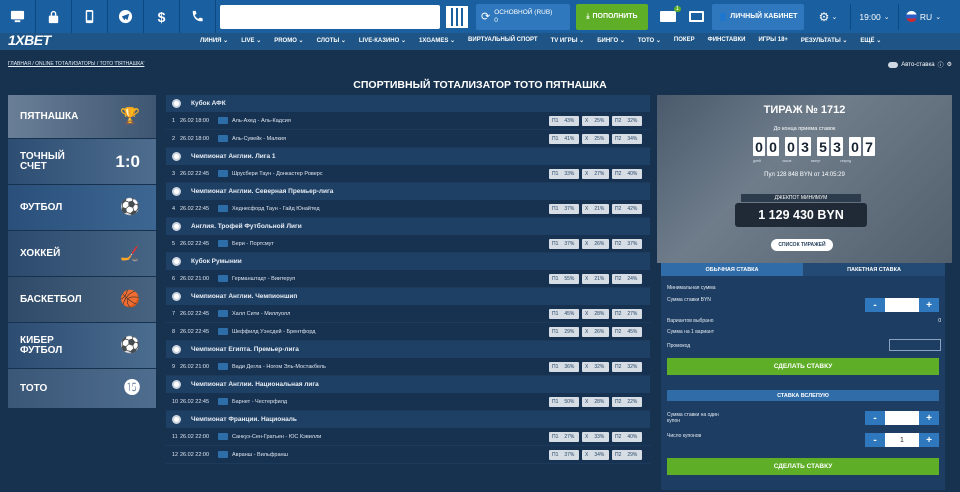  I want to click on nav-item: TV ИГРЫ ⌄, so click(568, 40).